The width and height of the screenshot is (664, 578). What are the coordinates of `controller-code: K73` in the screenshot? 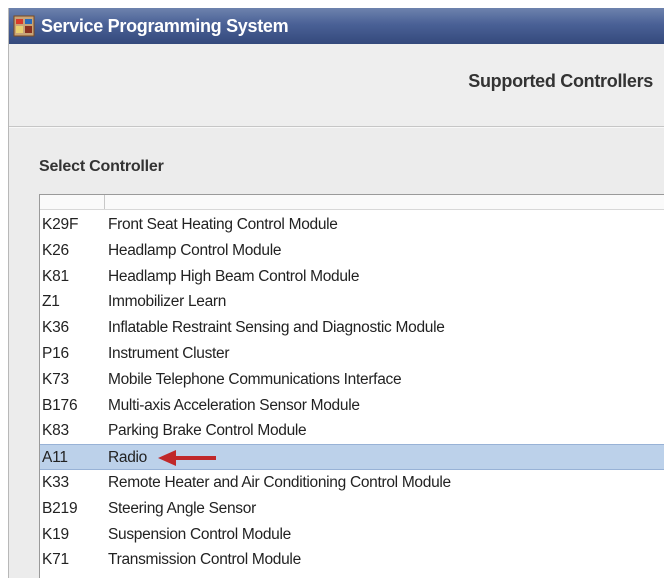 It's located at (55, 379).